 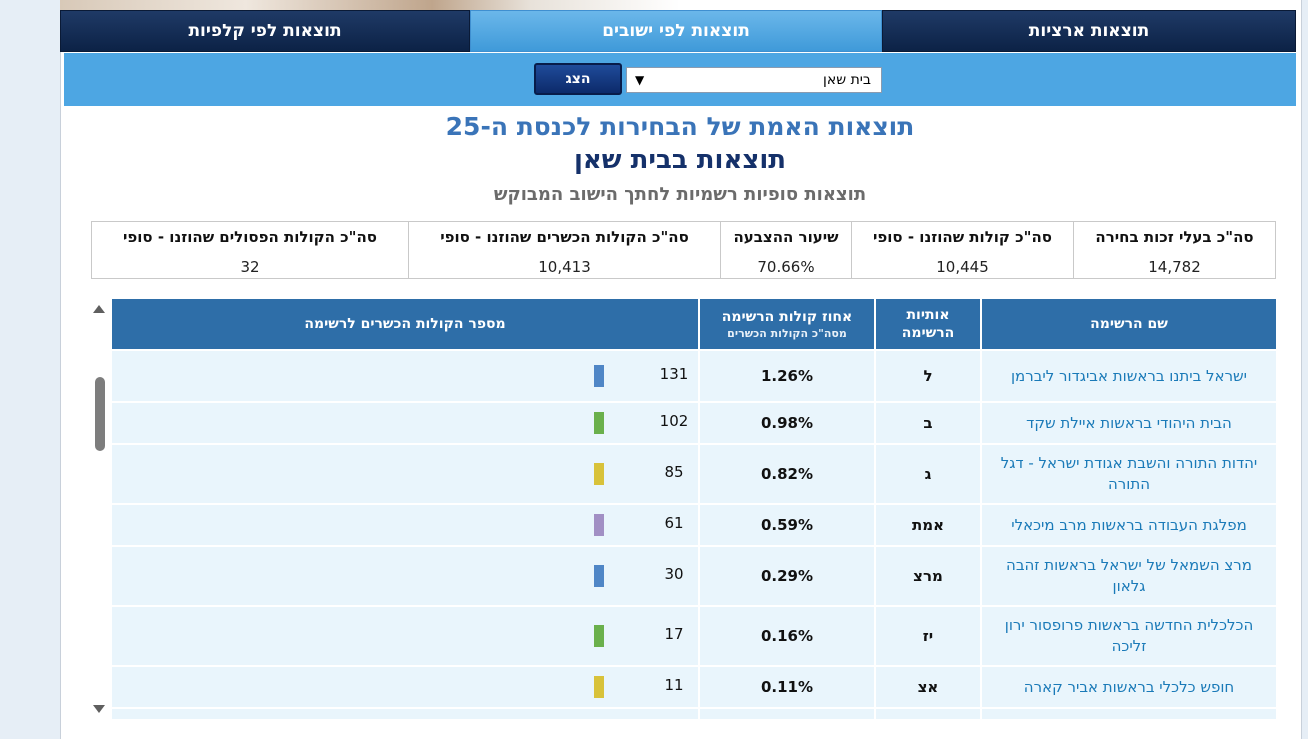 I want to click on summary-label: שיעור ההצבעה, so click(x=786, y=237).